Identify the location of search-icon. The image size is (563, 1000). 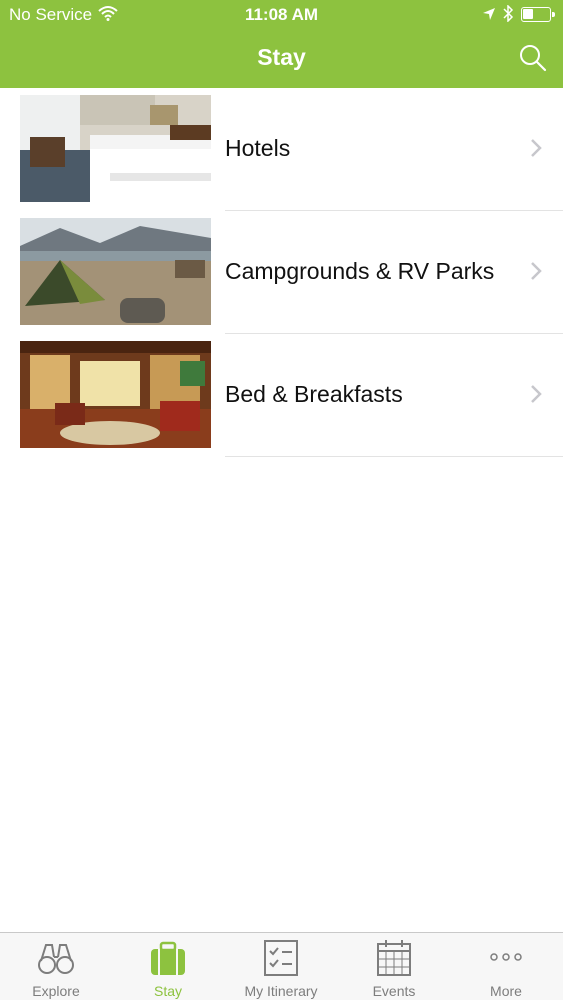
(533, 58).